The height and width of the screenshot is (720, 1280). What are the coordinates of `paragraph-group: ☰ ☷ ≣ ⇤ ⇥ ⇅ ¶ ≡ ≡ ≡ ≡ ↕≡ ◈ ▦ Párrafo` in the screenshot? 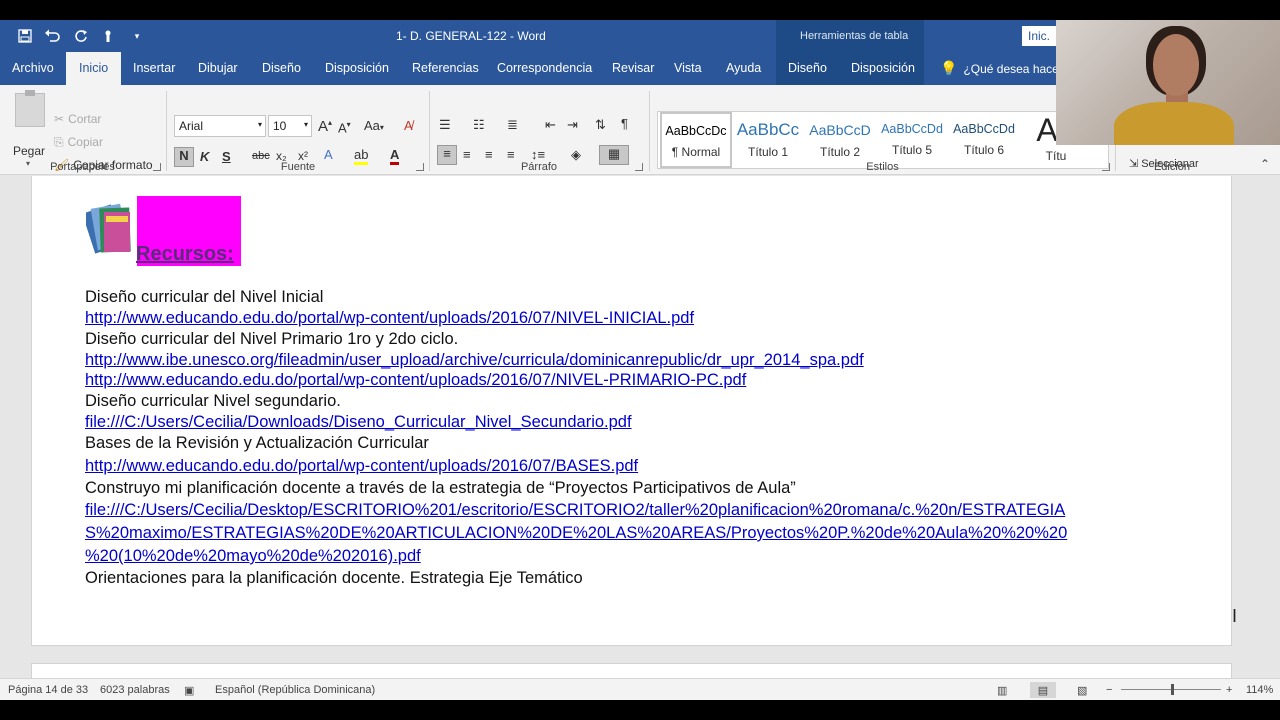 It's located at (539, 130).